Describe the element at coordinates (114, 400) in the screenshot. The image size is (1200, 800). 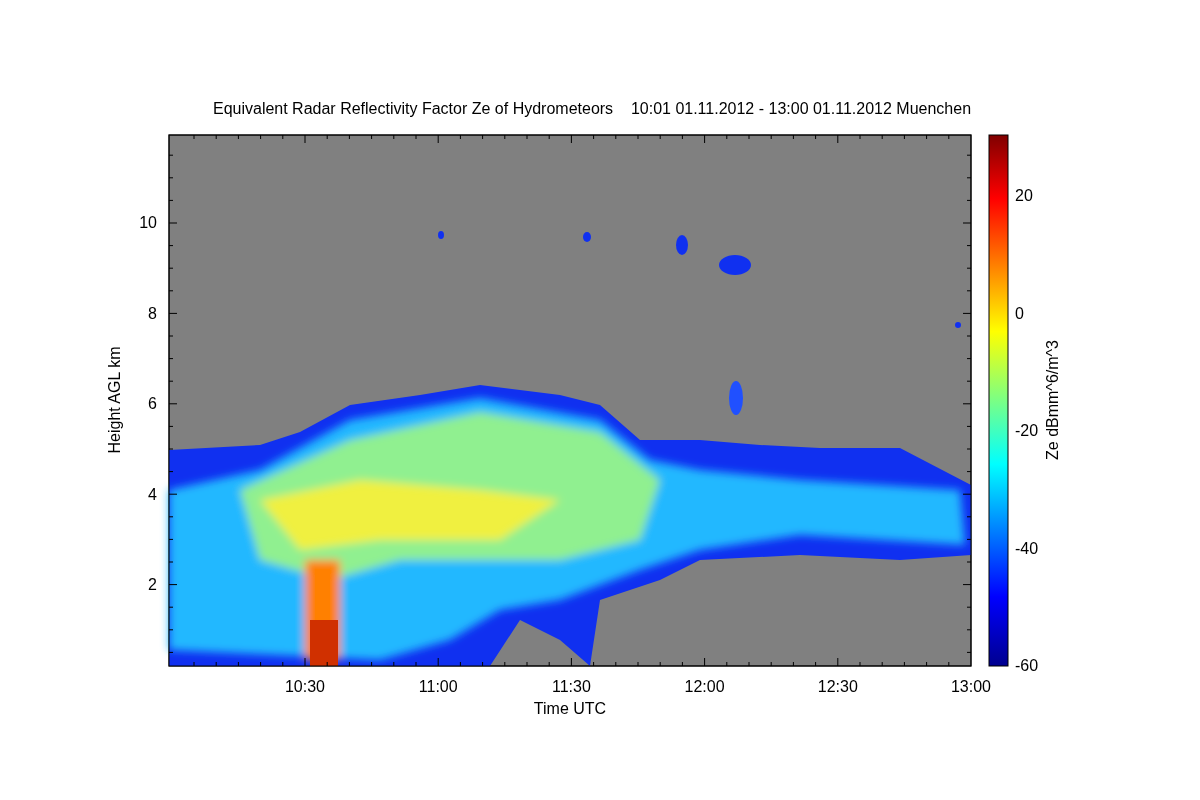
I see `y-axis-label: Height AGL km` at that location.